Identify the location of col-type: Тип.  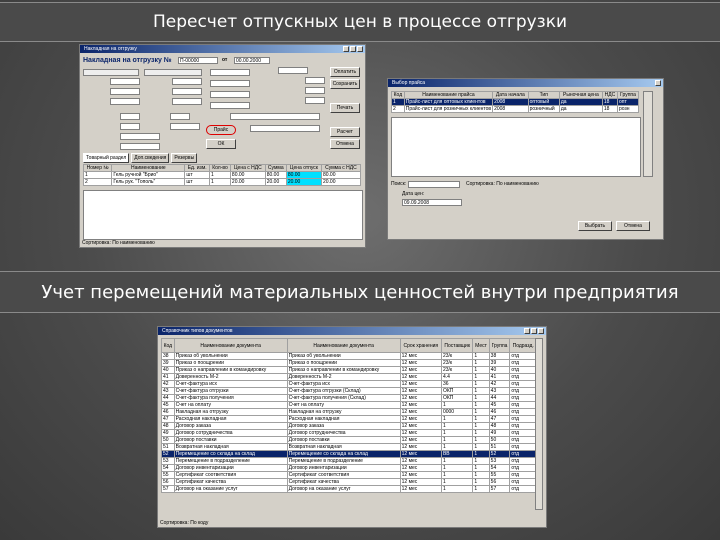
(543, 95).